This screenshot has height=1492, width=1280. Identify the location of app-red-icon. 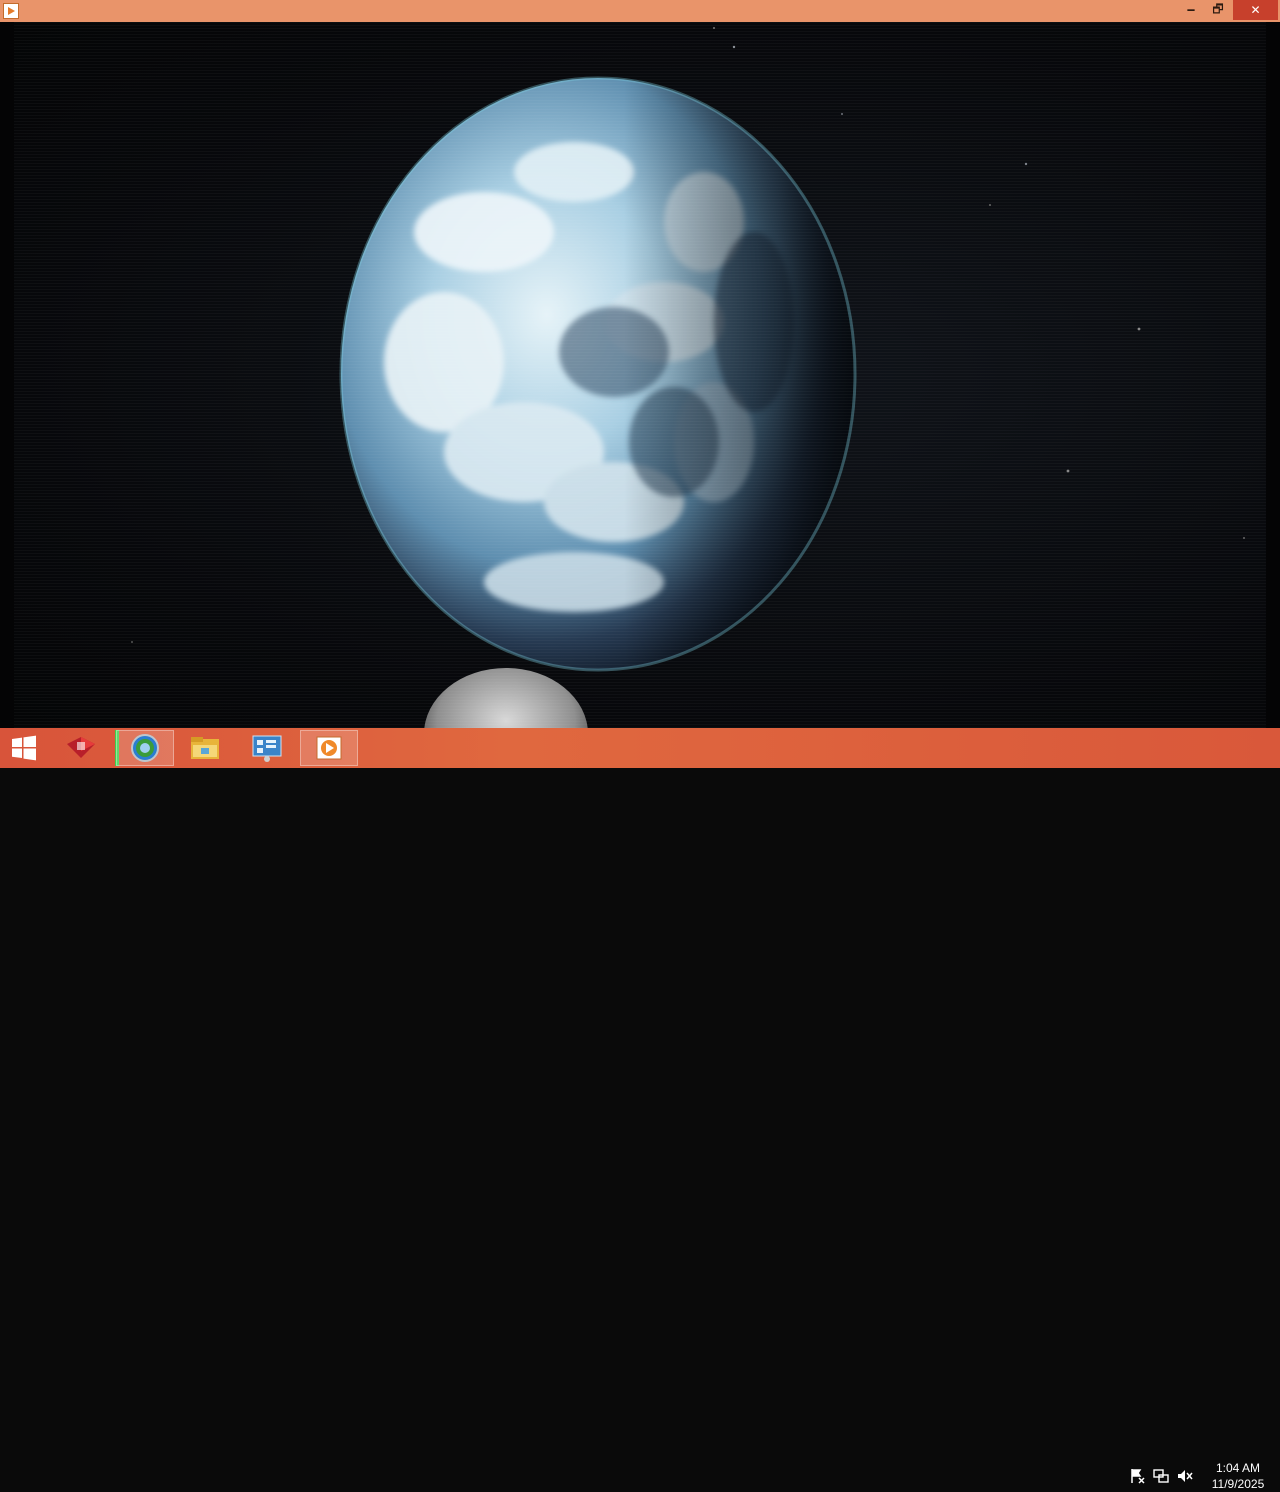
(81, 747).